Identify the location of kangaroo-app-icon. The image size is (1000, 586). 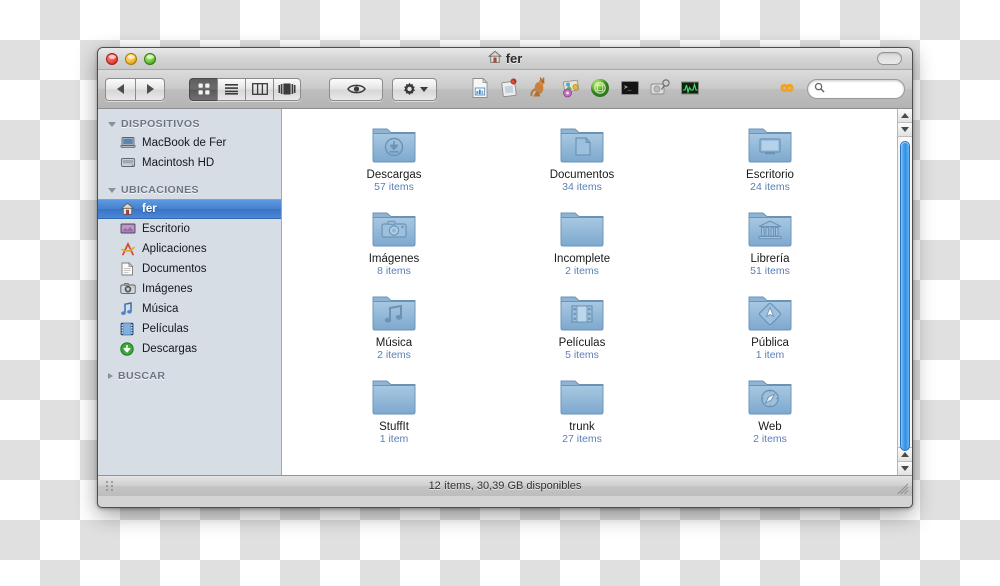
(541, 89).